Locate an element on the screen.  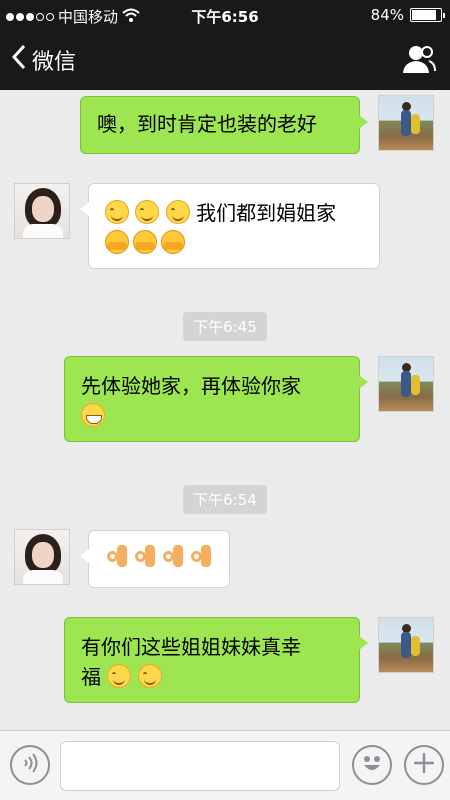
status-bar: 中国移动 下午6:56 84% is located at coordinates (225, 15).